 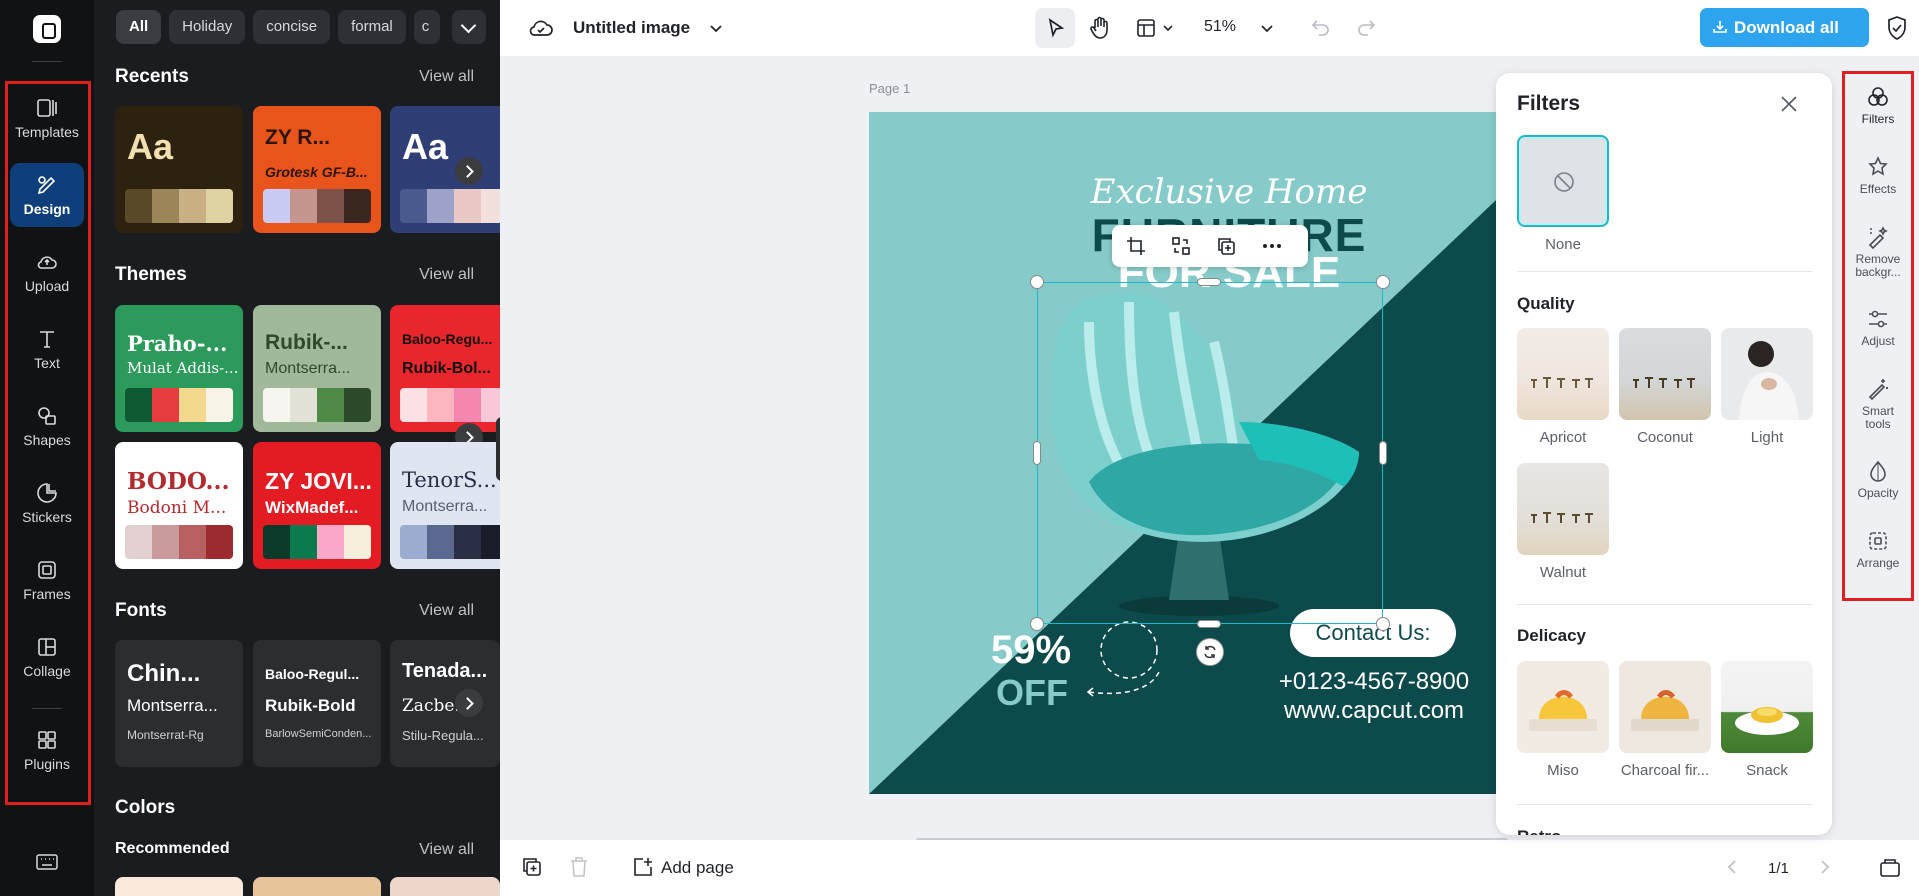 I want to click on filter-apricot: Apricot, so click(x=1563, y=387).